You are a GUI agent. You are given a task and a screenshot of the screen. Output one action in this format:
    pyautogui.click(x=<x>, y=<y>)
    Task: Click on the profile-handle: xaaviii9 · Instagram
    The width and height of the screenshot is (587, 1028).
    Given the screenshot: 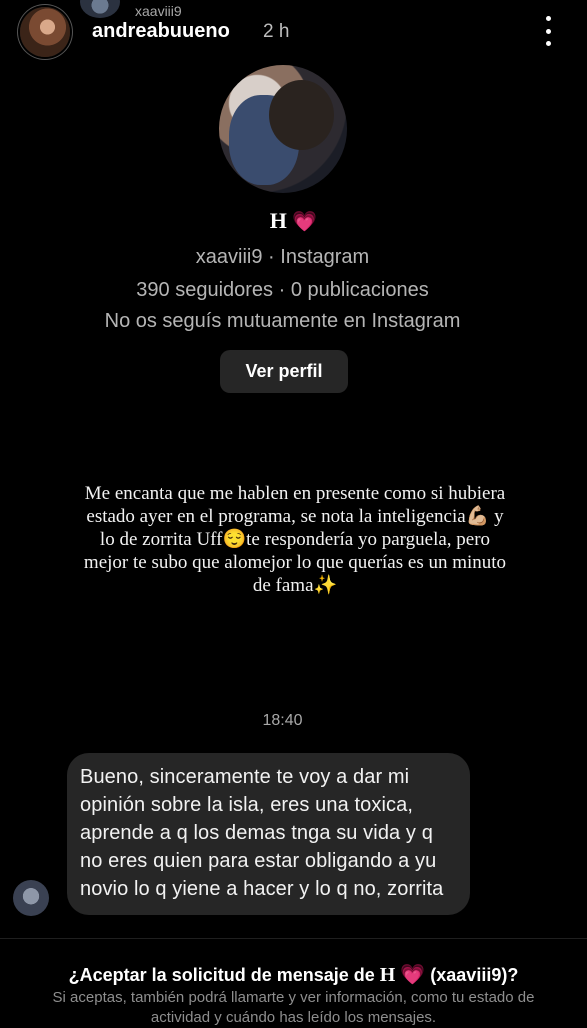 What is the action you would take?
    pyautogui.click(x=282, y=257)
    